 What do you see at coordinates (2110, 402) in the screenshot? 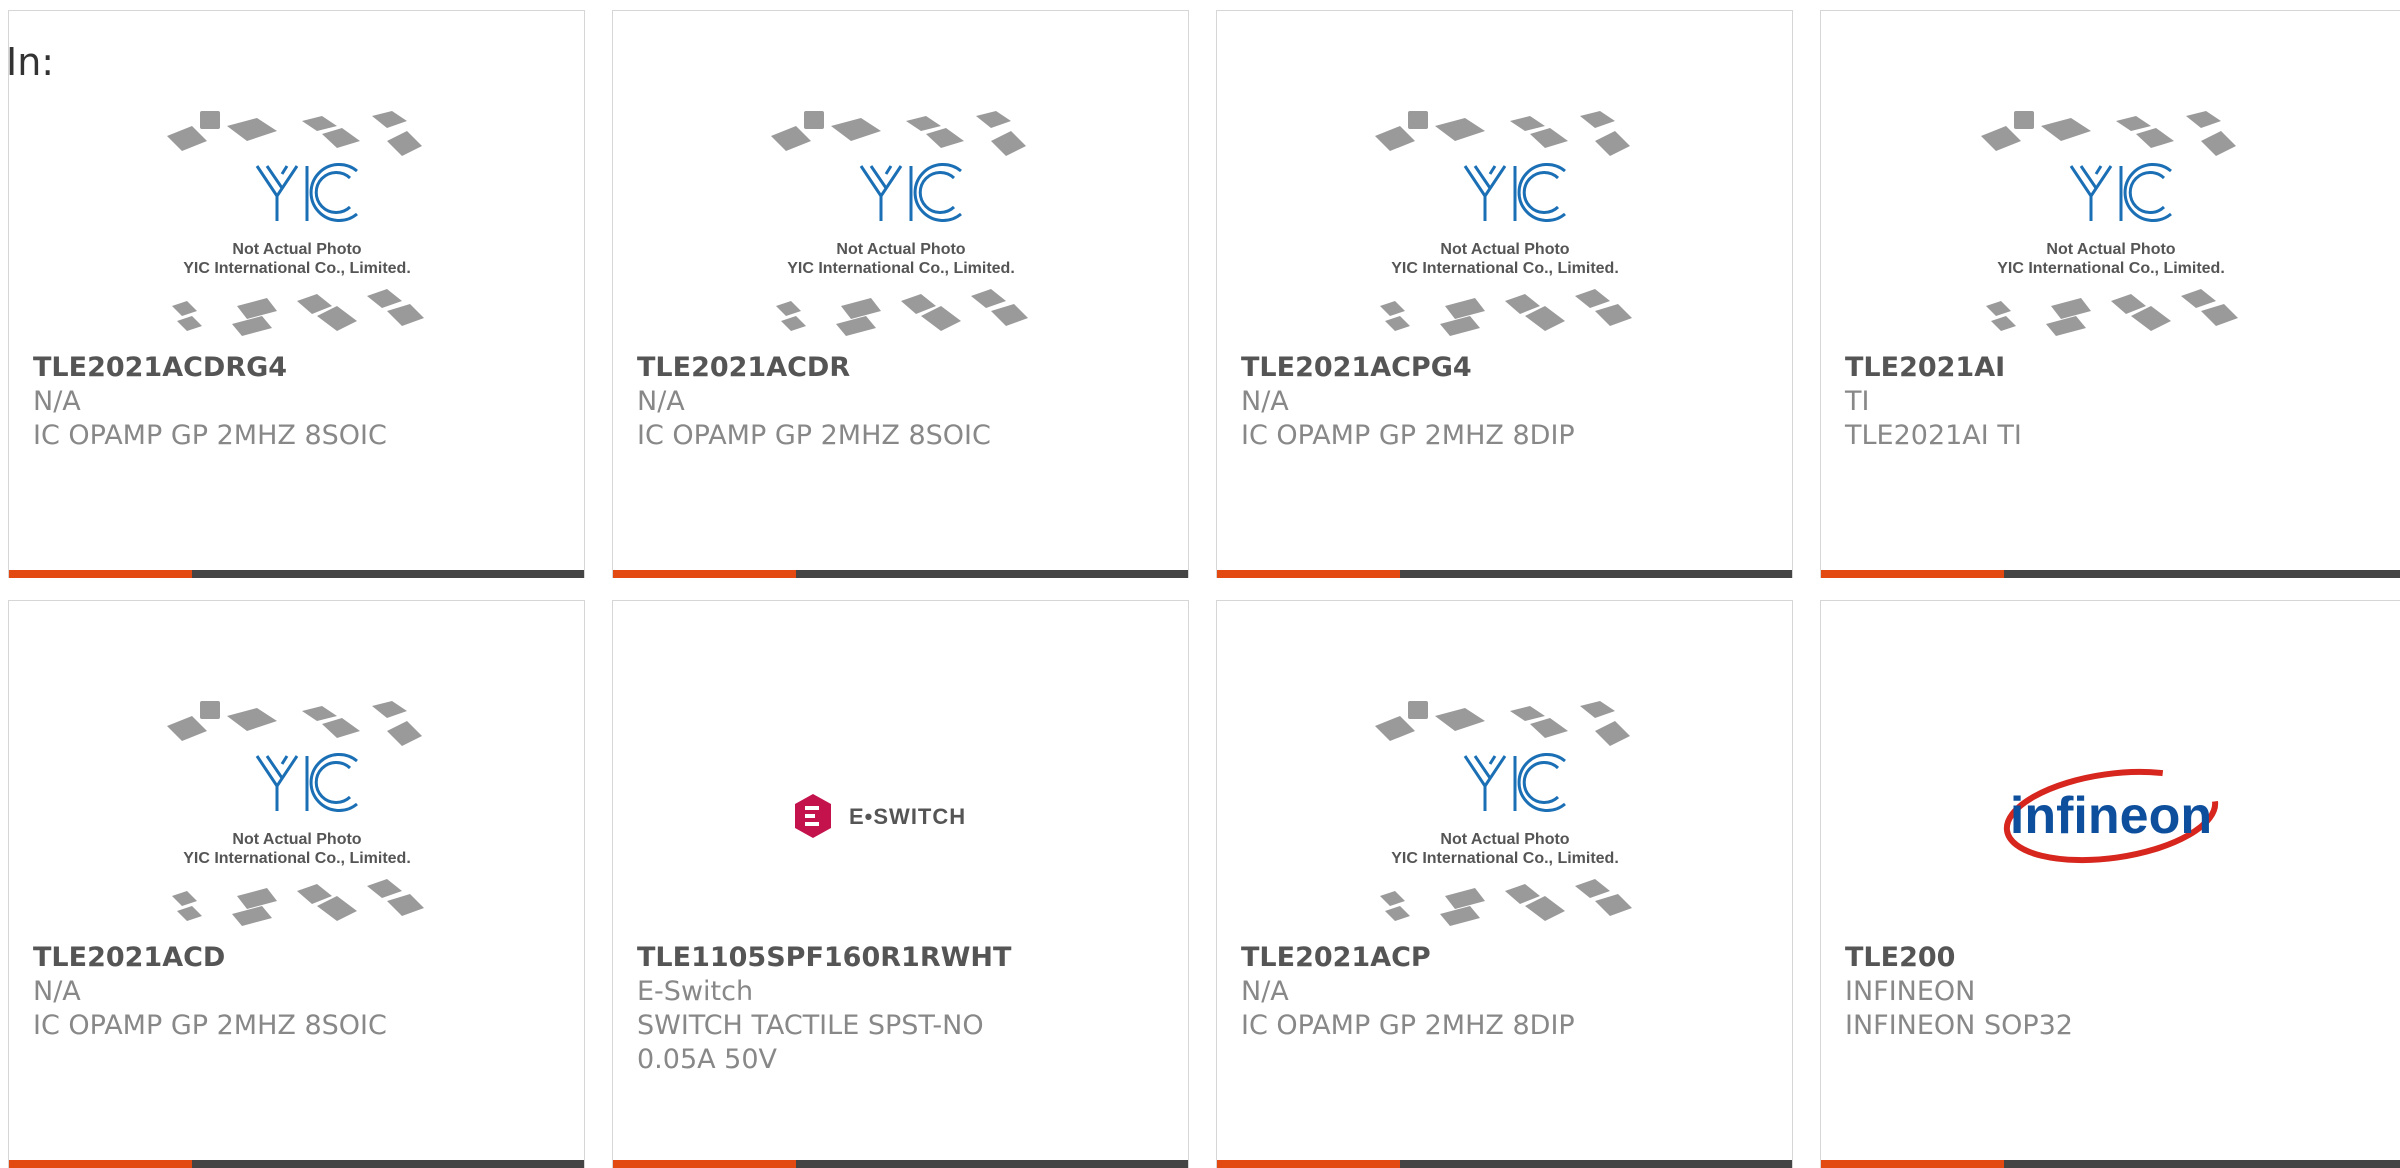
I see `product-info: TLE2021AI TI TLE2021AI TI` at bounding box center [2110, 402].